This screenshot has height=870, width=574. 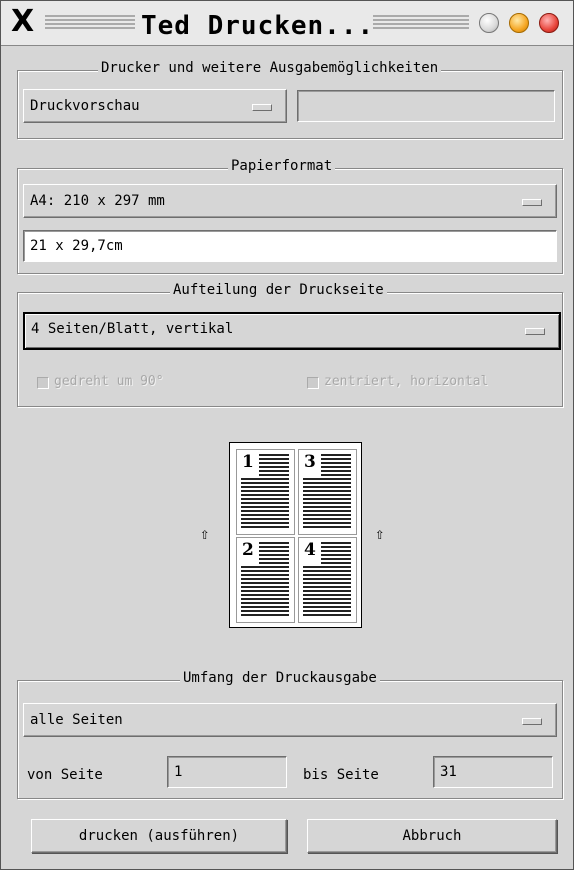 I want to click on printer-extra-field, so click(x=426, y=106).